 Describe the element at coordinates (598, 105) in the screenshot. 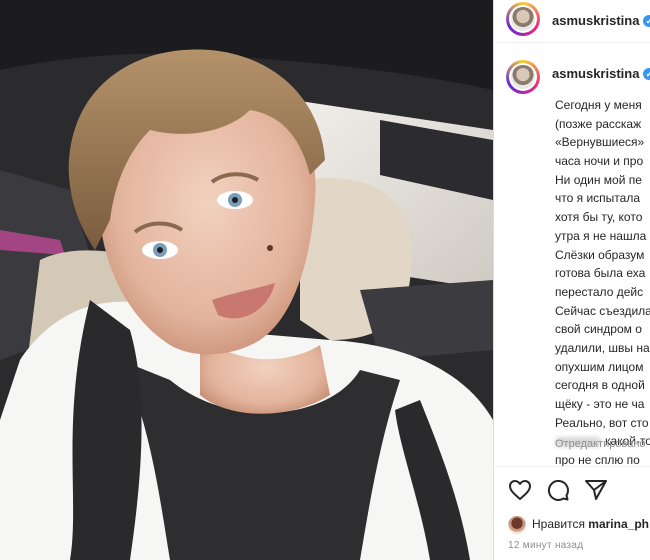

I see `caption-line: Сегодня у меня` at that location.